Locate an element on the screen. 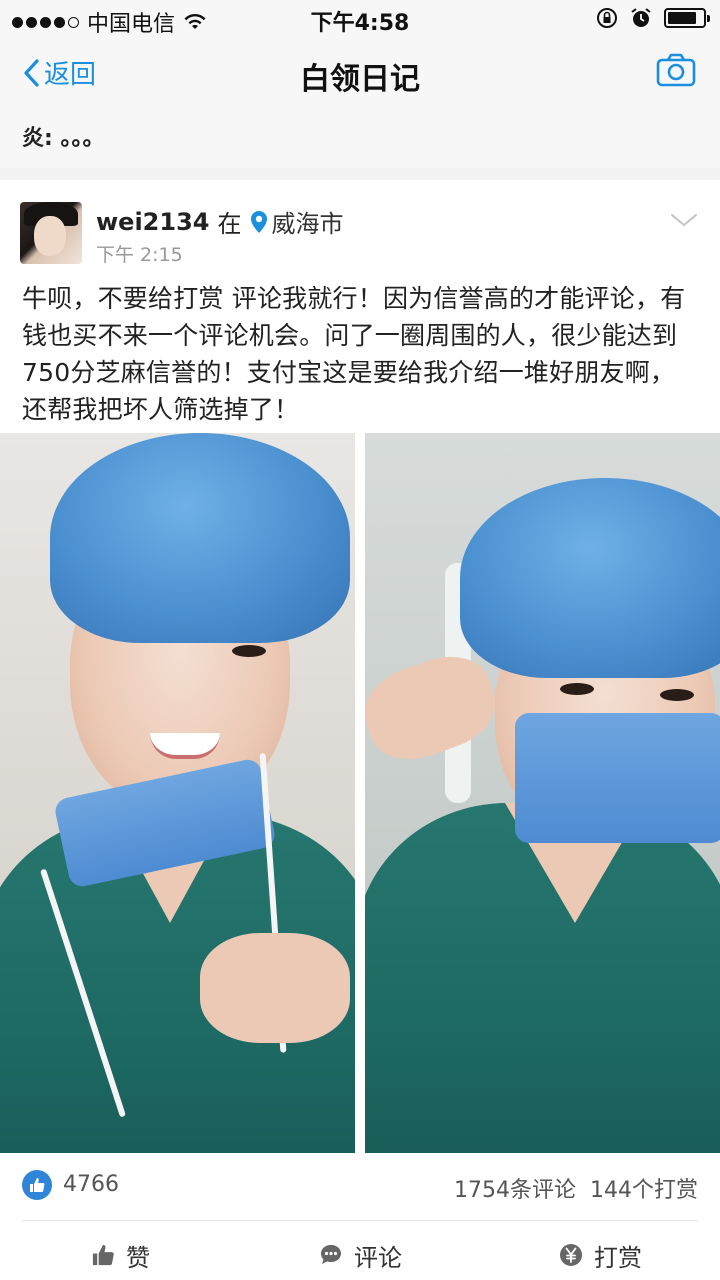 The height and width of the screenshot is (1280, 720). location-pin-icon is located at coordinates (259, 221).